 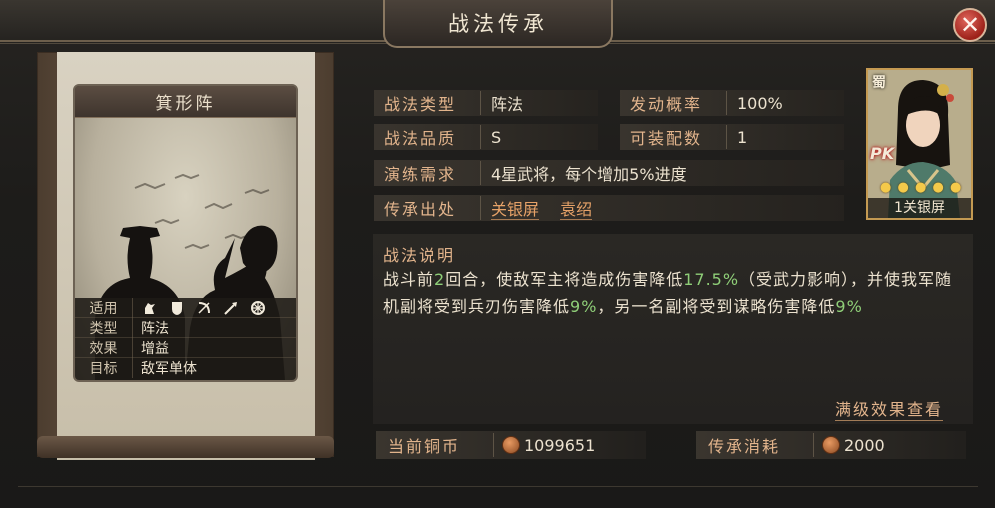 What do you see at coordinates (427, 173) in the screenshot?
I see `field-label: 演练需求` at bounding box center [427, 173].